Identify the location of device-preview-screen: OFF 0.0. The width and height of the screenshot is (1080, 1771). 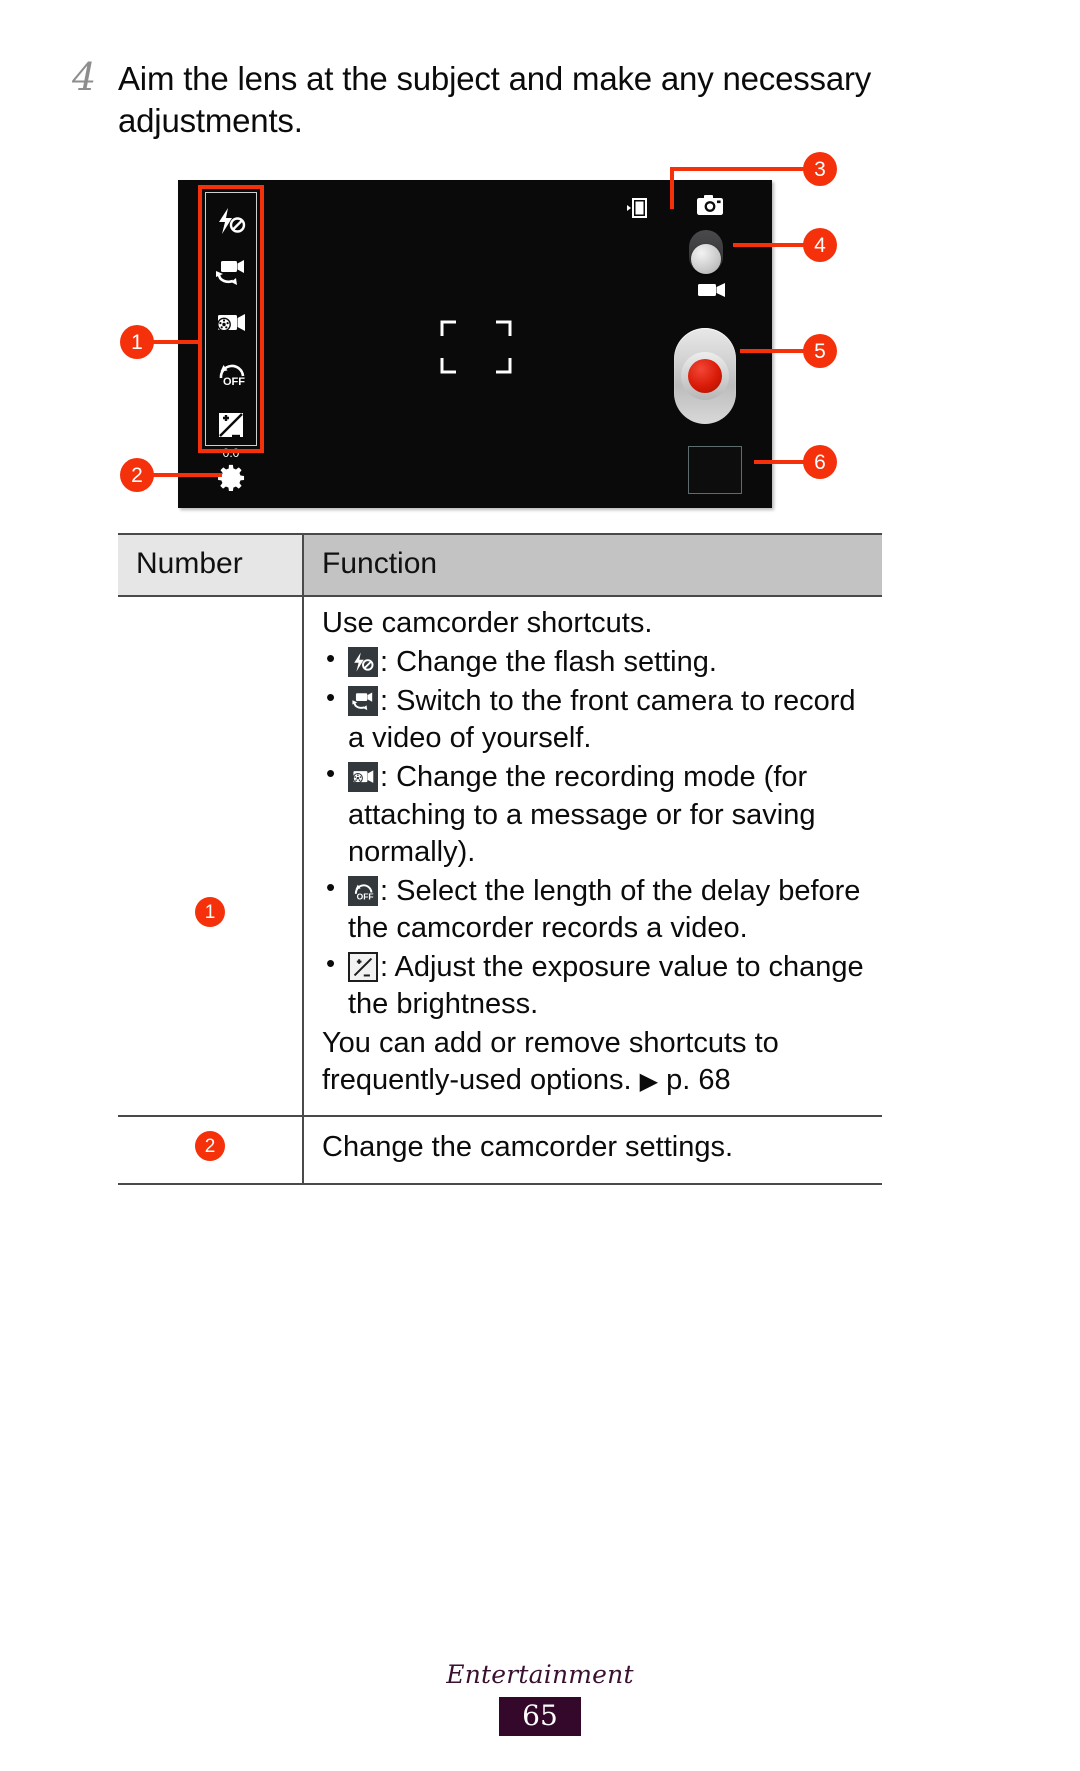
(475, 344).